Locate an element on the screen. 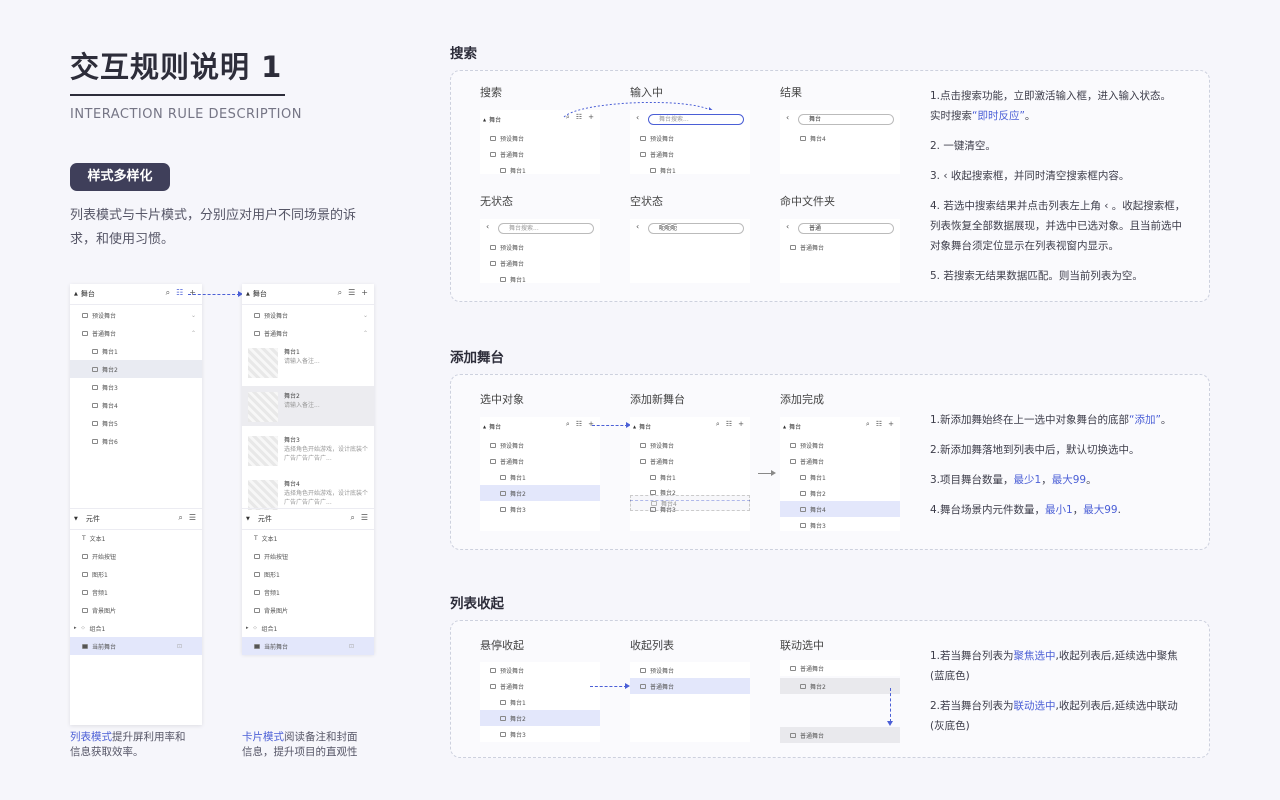 The height and width of the screenshot is (800, 1280). result-mock: ‹ 舞台 舞台4 is located at coordinates (840, 142).